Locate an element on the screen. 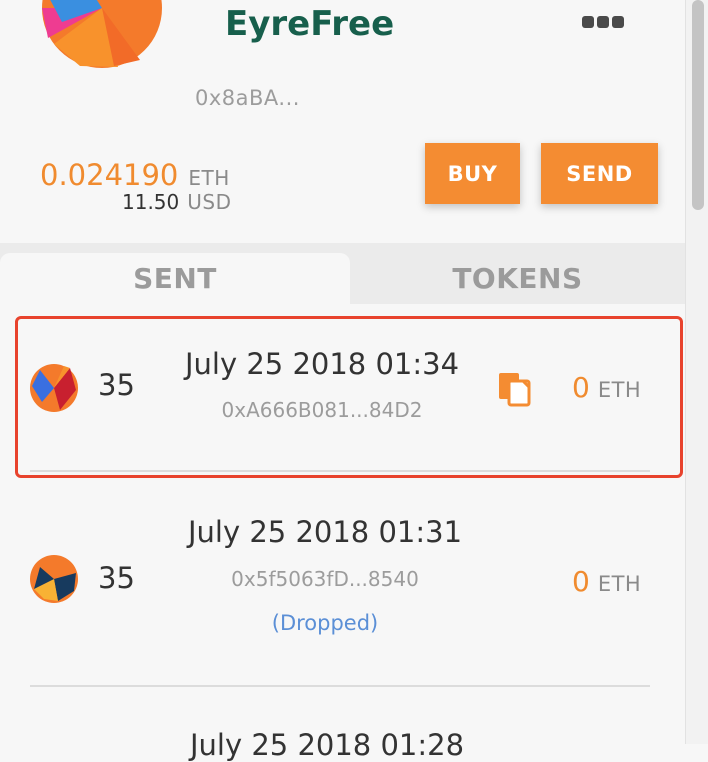  tx-date: July 25 2018 01:31 is located at coordinates (325, 532).